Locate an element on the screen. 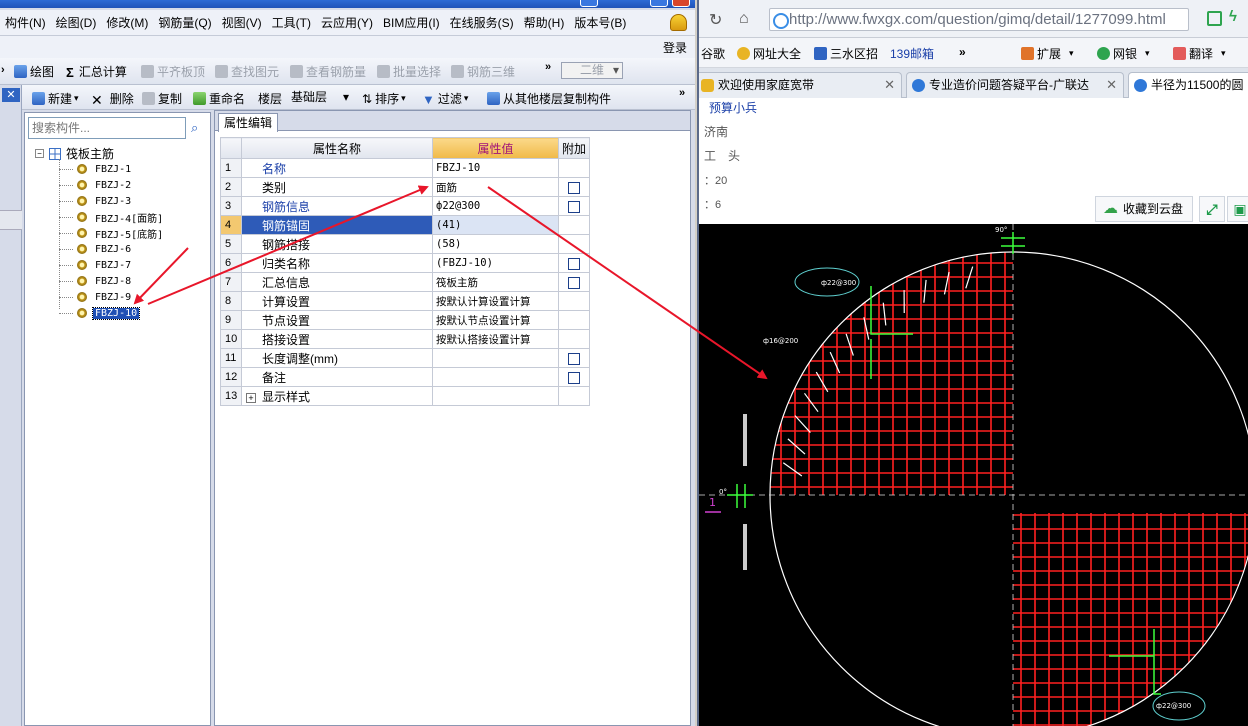  bookmark-sanshui: 三水区招 is located at coordinates (846, 53).